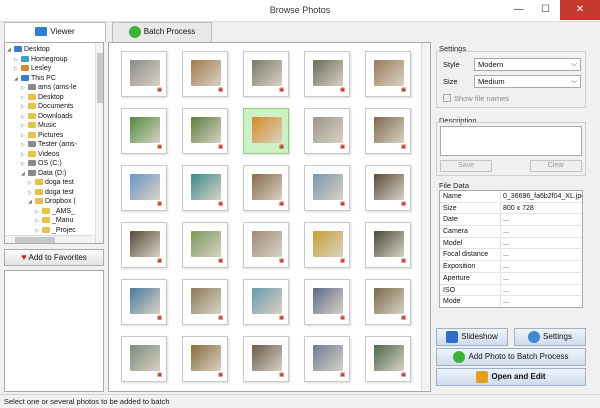 The image size is (600, 408). Describe the element at coordinates (55, 98) in the screenshot. I see `tree-item: ▷ Desktop` at that location.